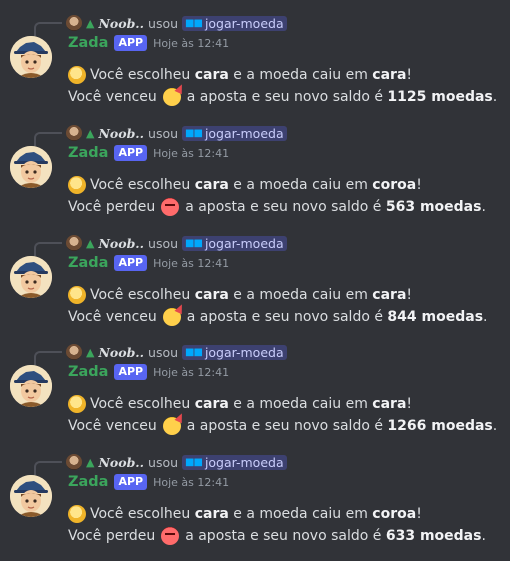  I want to click on new-balance: 844 moedas, so click(435, 317).